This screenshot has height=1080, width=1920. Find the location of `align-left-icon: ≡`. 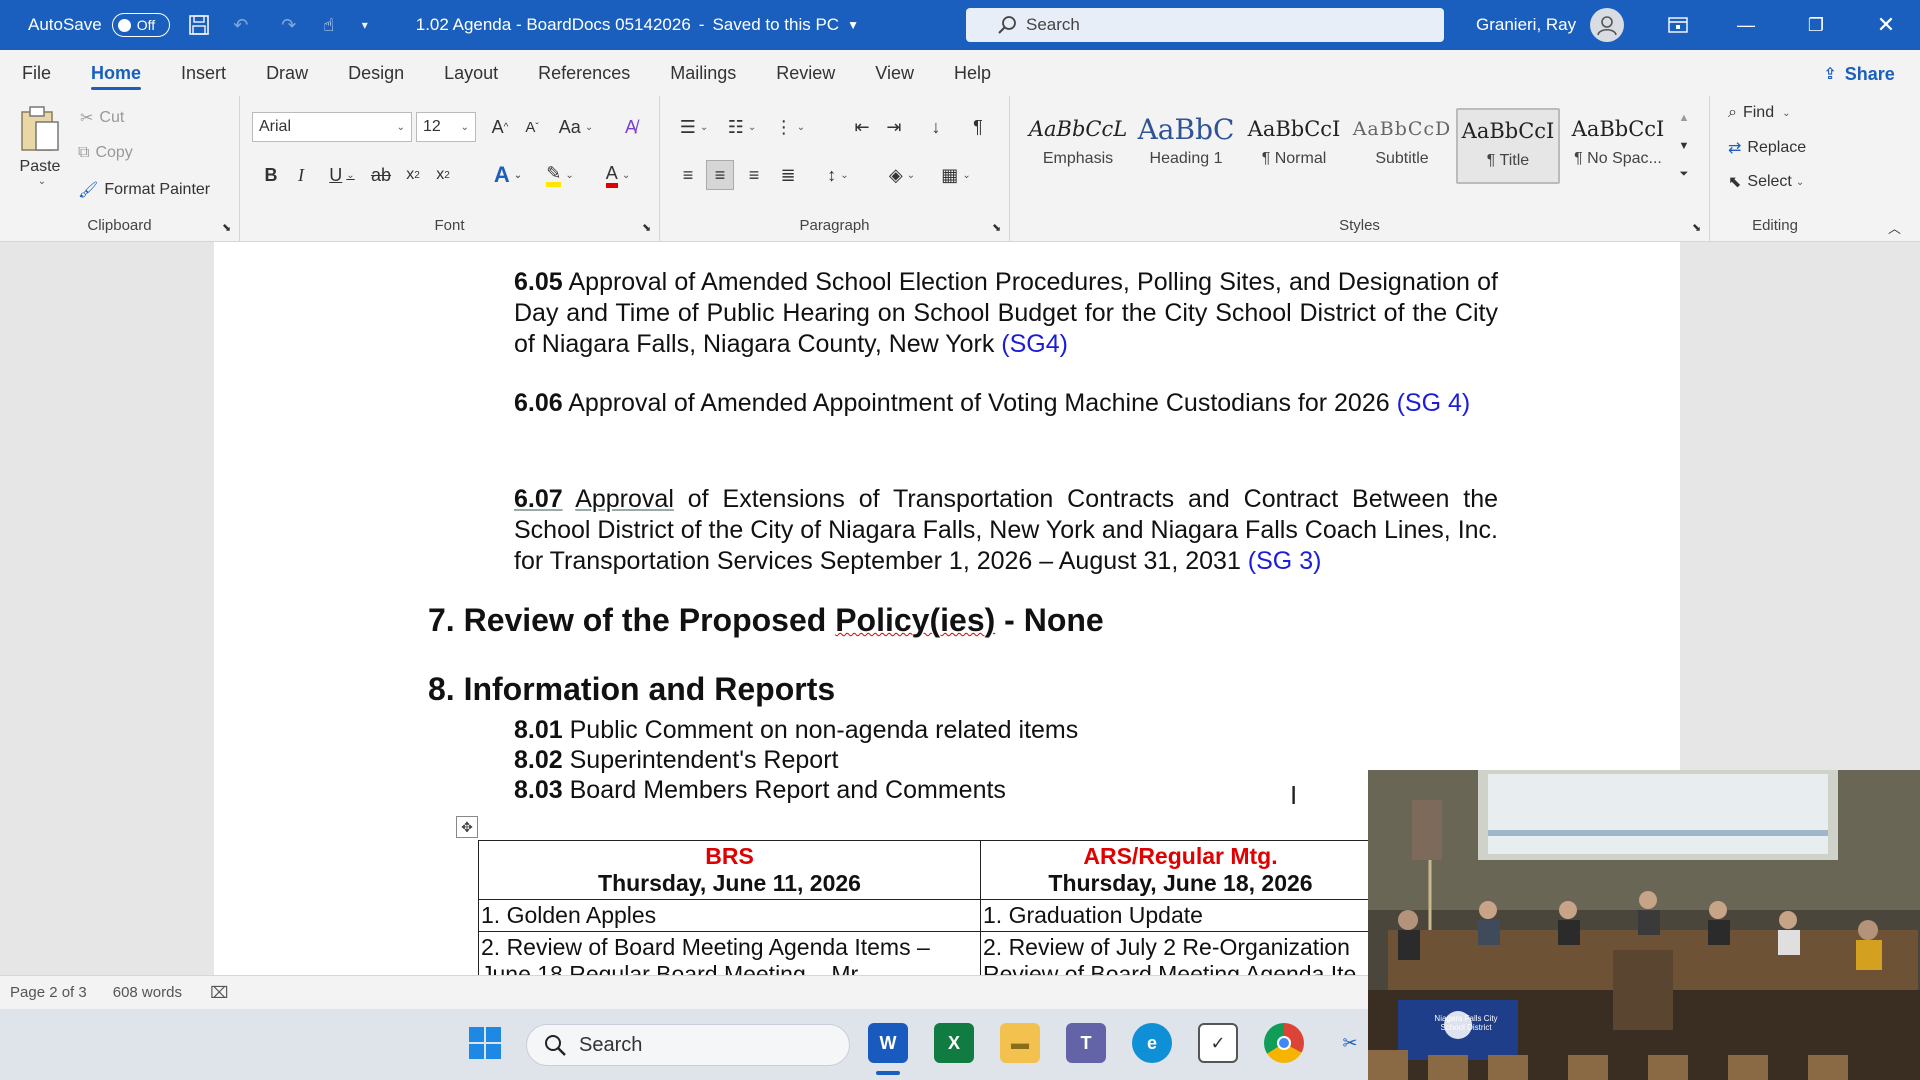

align-left-icon: ≡ is located at coordinates (688, 175).